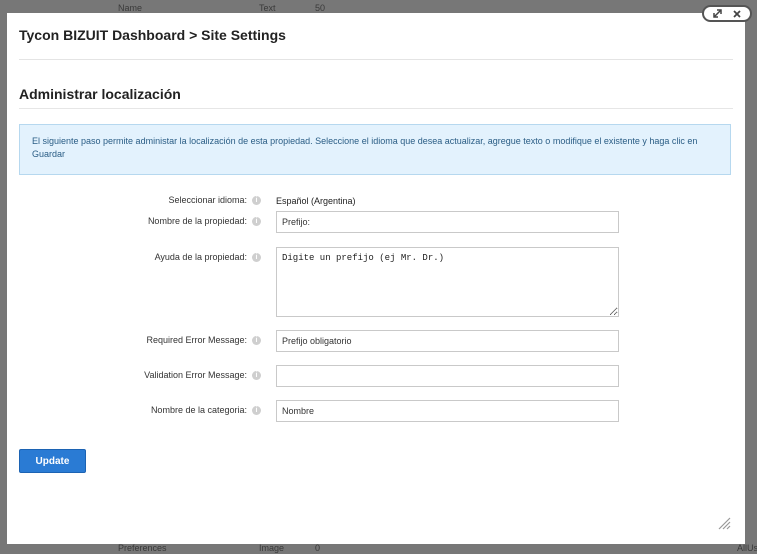 Image resolution: width=757 pixels, height=554 pixels. I want to click on required-error-input, so click(447, 341).